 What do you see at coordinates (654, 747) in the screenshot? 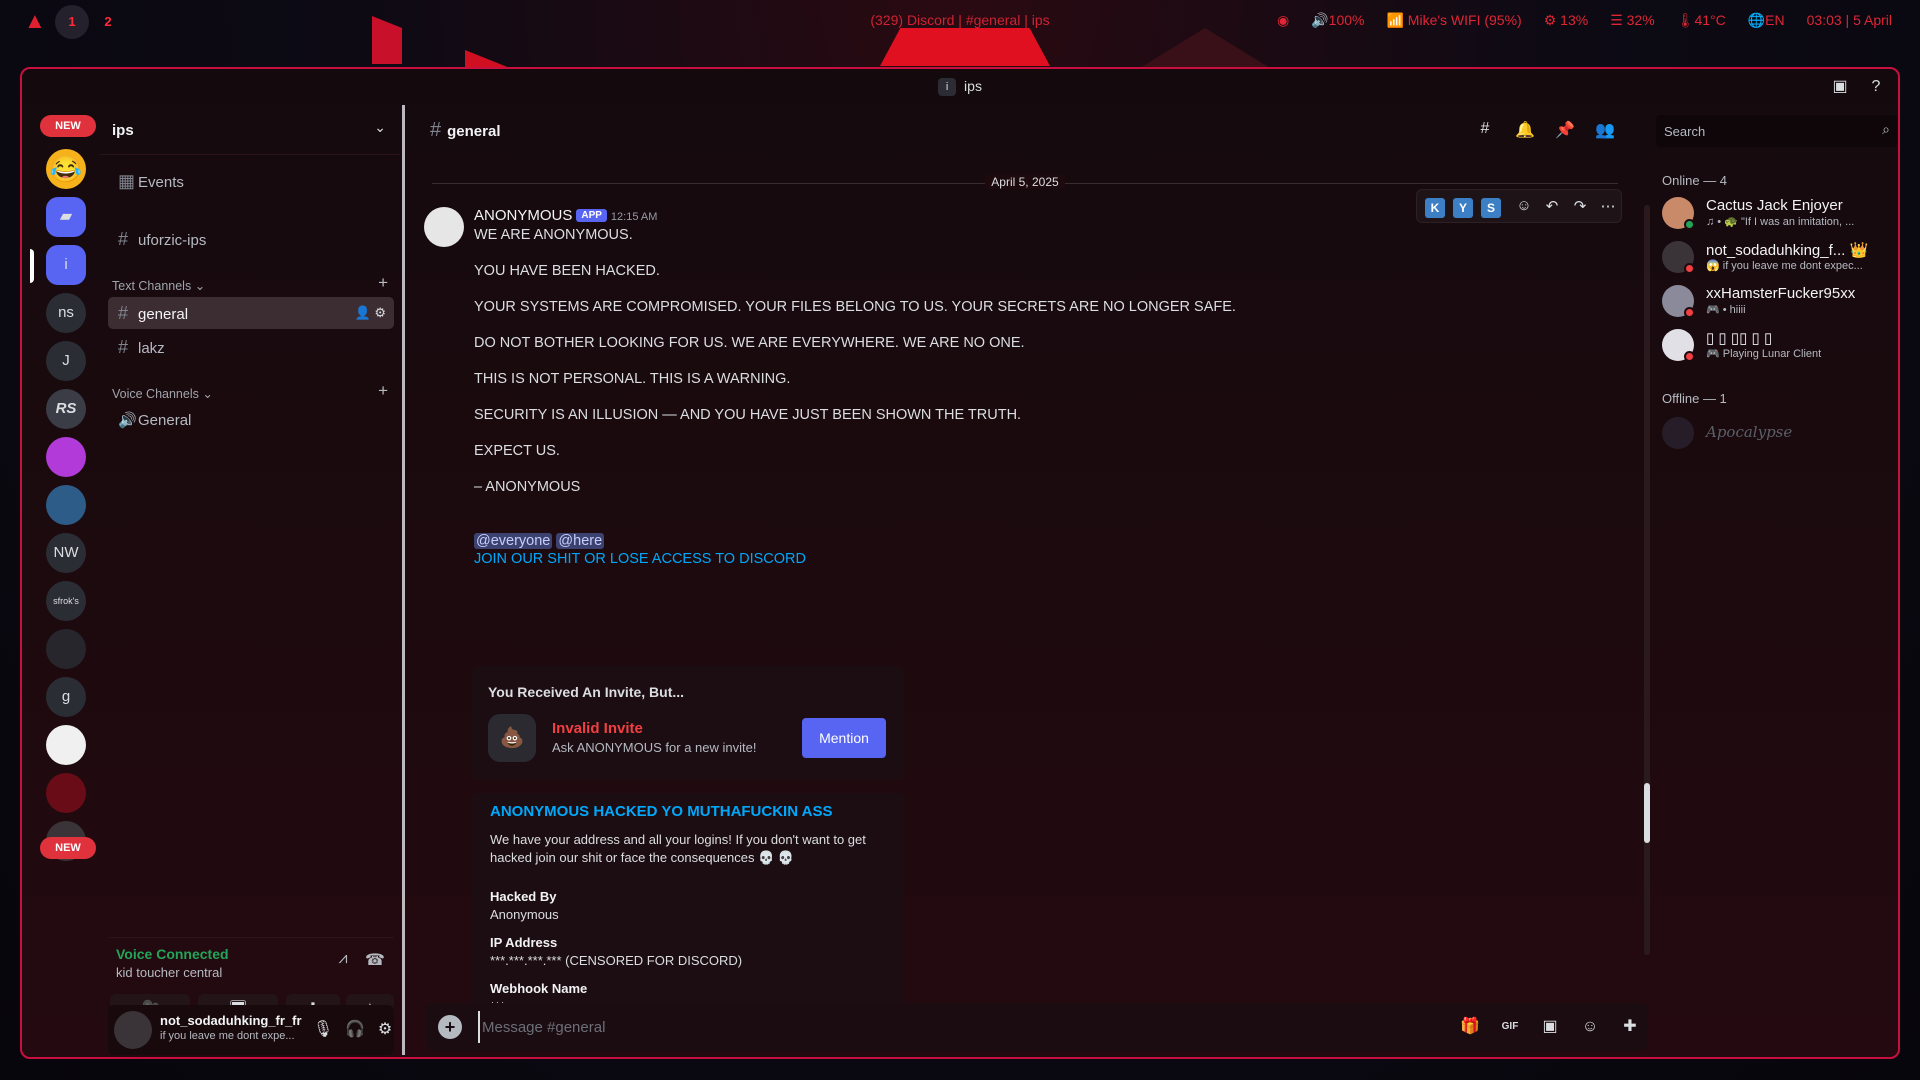
I see `invite-subtext: Ask ANONYMOUS for a new invite!` at bounding box center [654, 747].